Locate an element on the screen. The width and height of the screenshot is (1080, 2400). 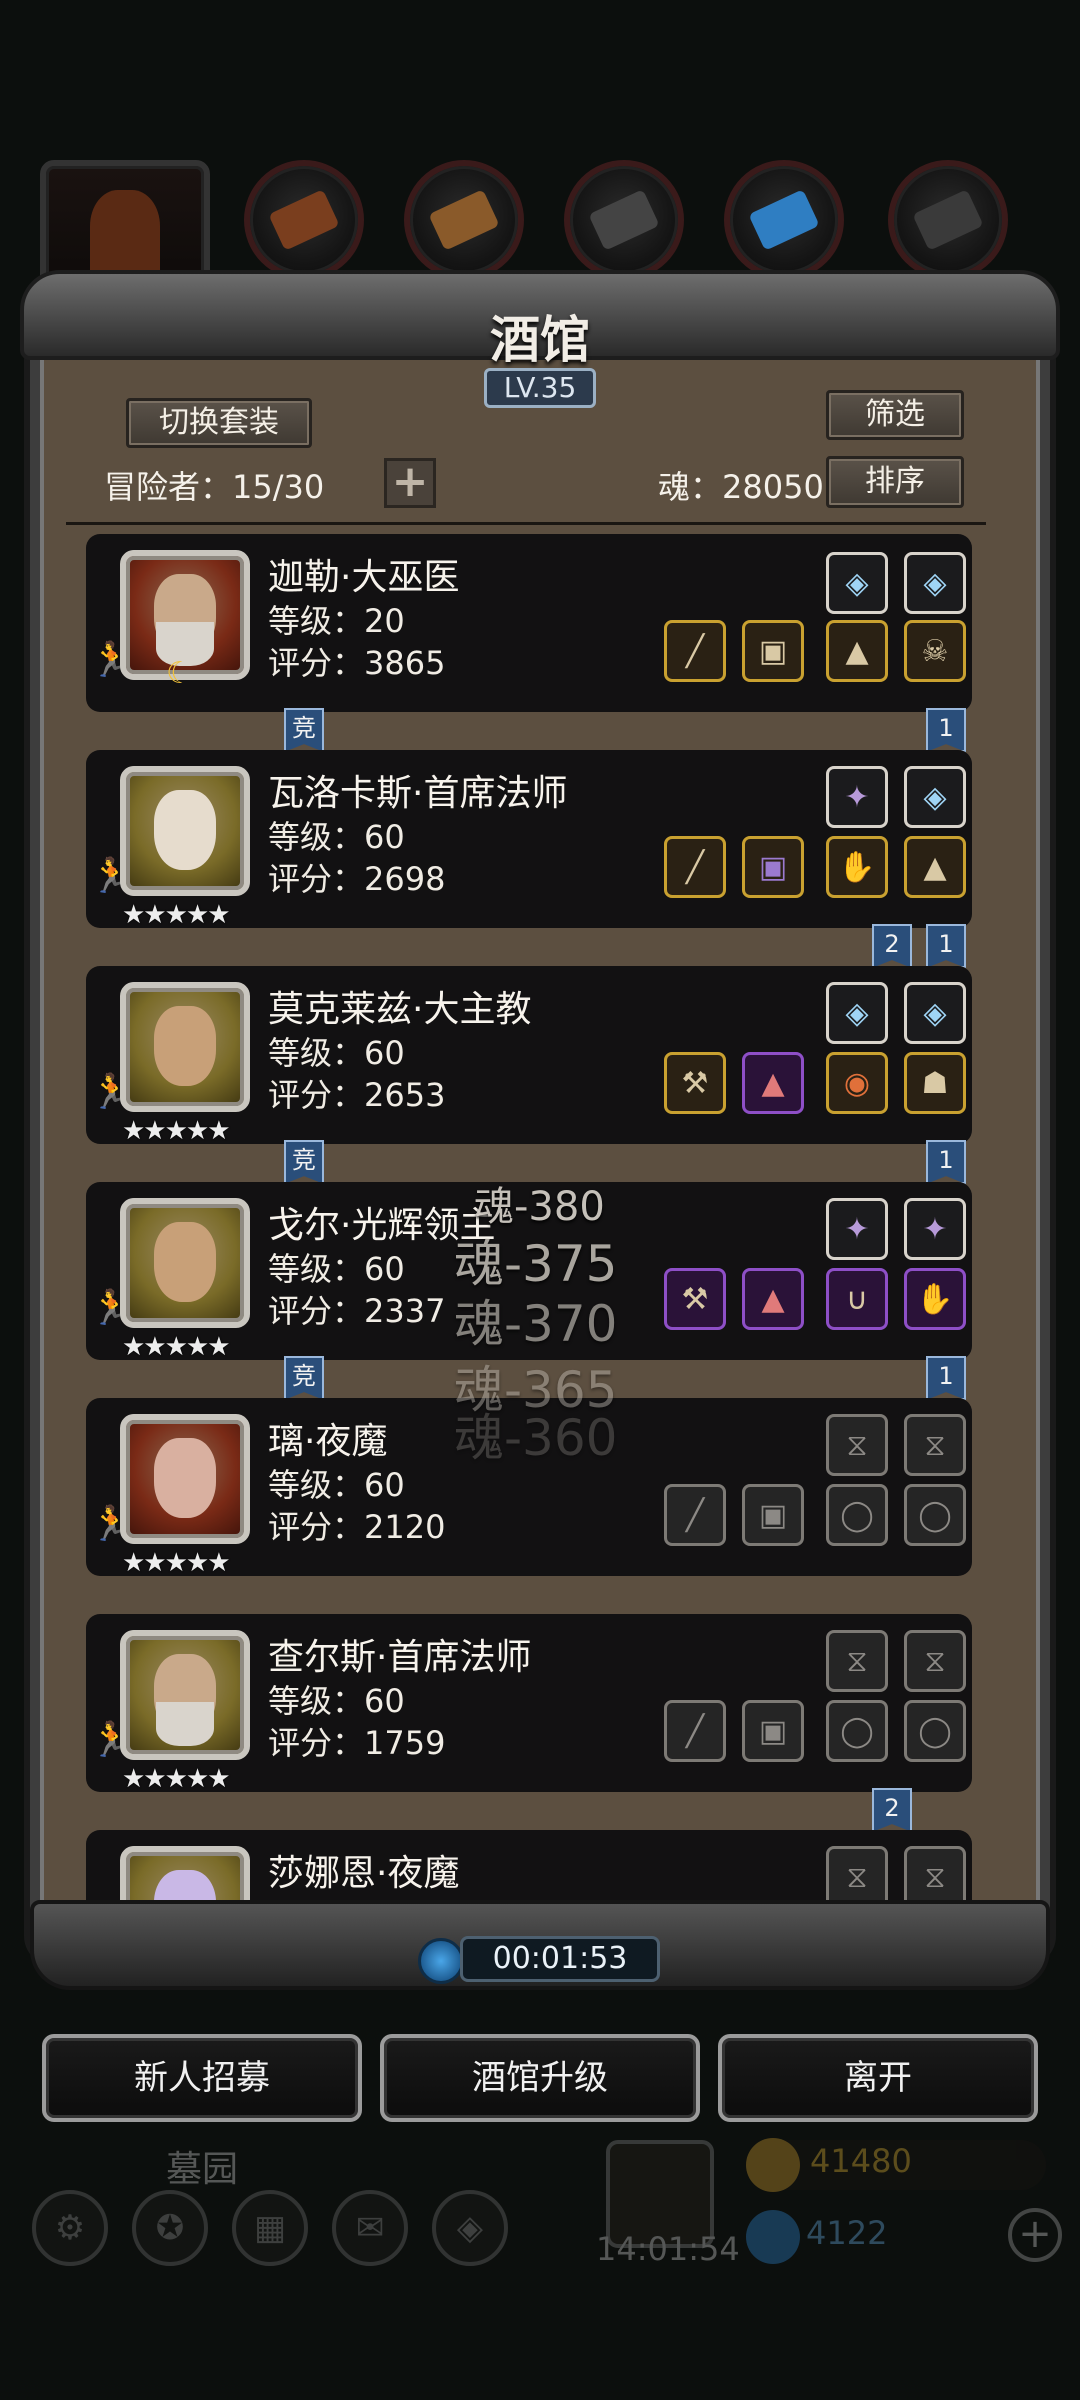
tab-iron is located at coordinates (948, 220).